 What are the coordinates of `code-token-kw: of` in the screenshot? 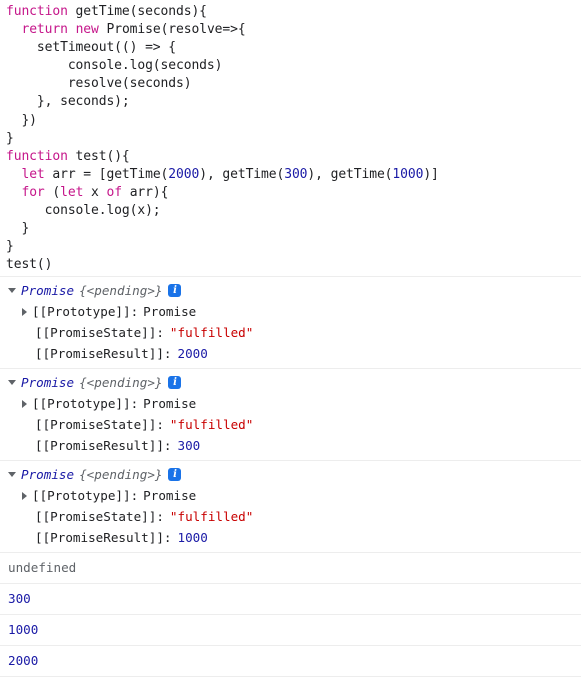 It's located at (114, 192).